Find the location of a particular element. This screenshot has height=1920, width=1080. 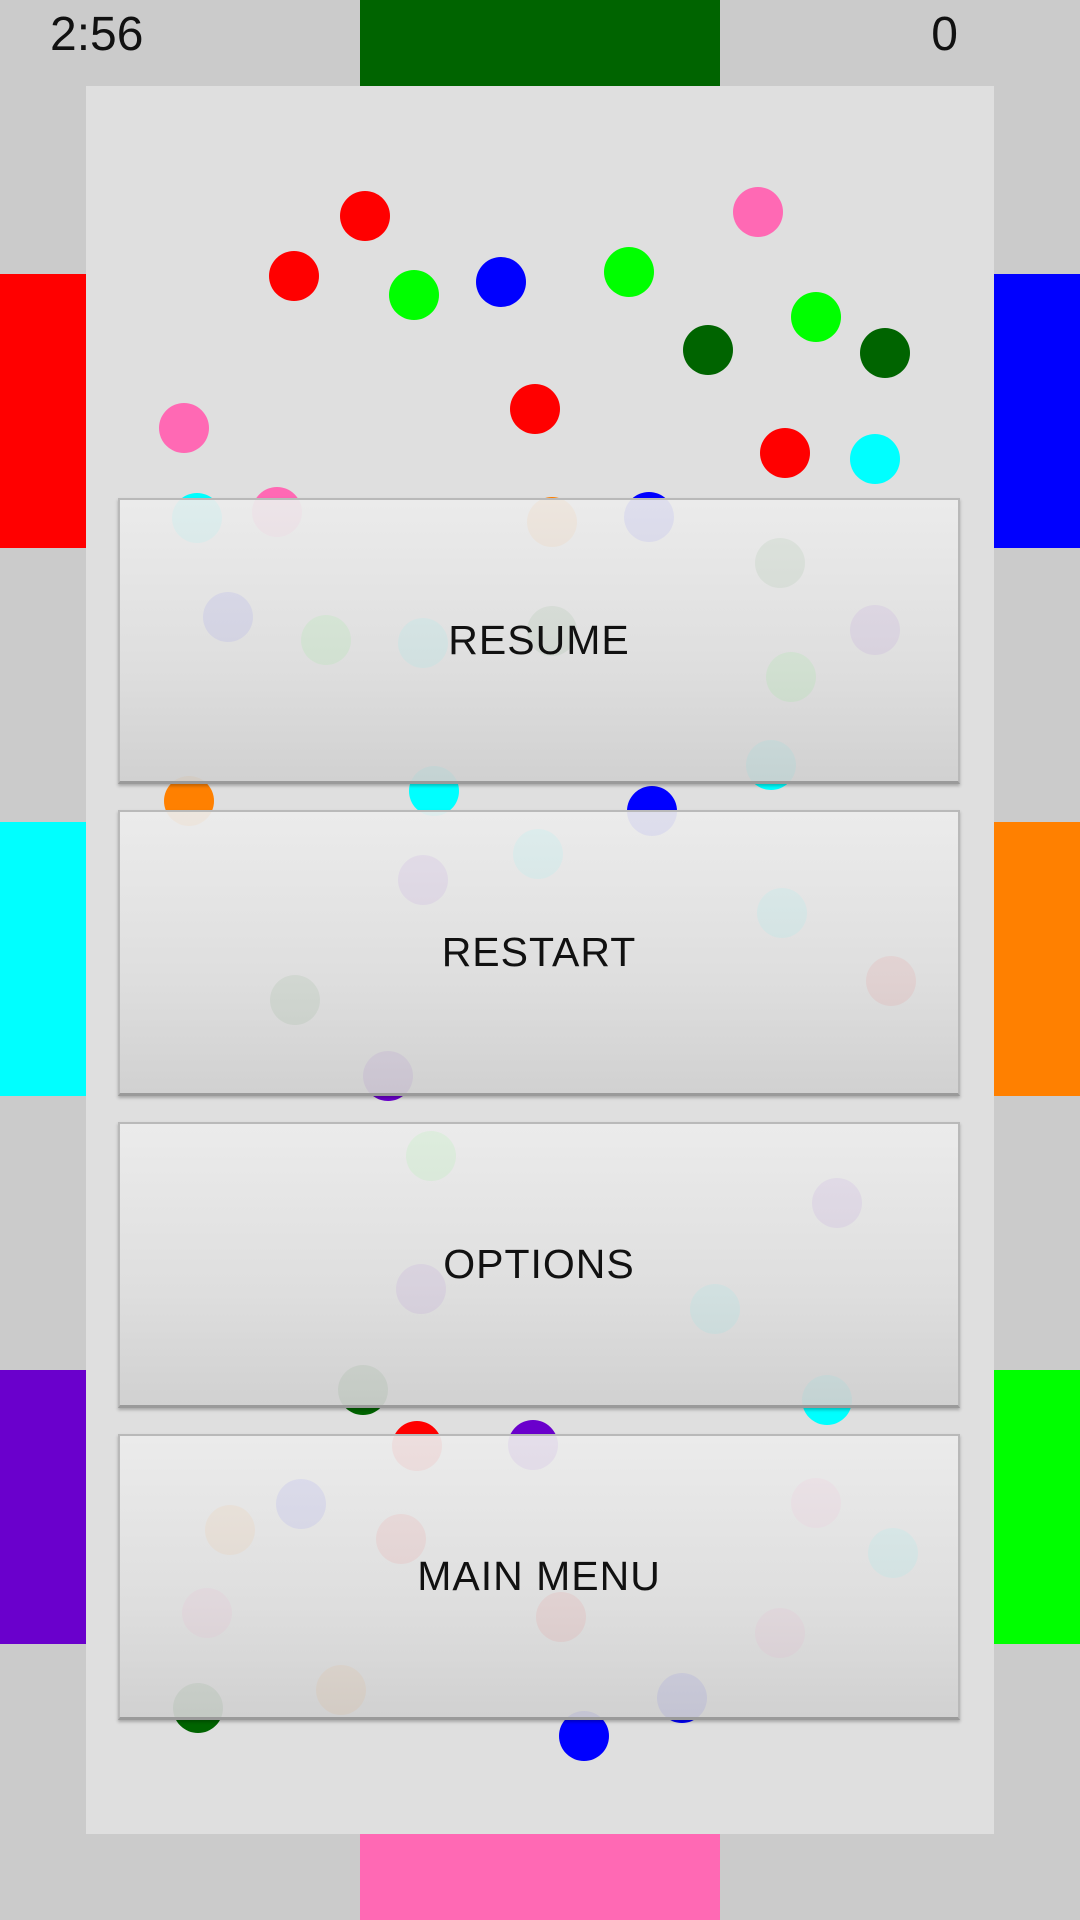

score: 0 is located at coordinates (944, 34).